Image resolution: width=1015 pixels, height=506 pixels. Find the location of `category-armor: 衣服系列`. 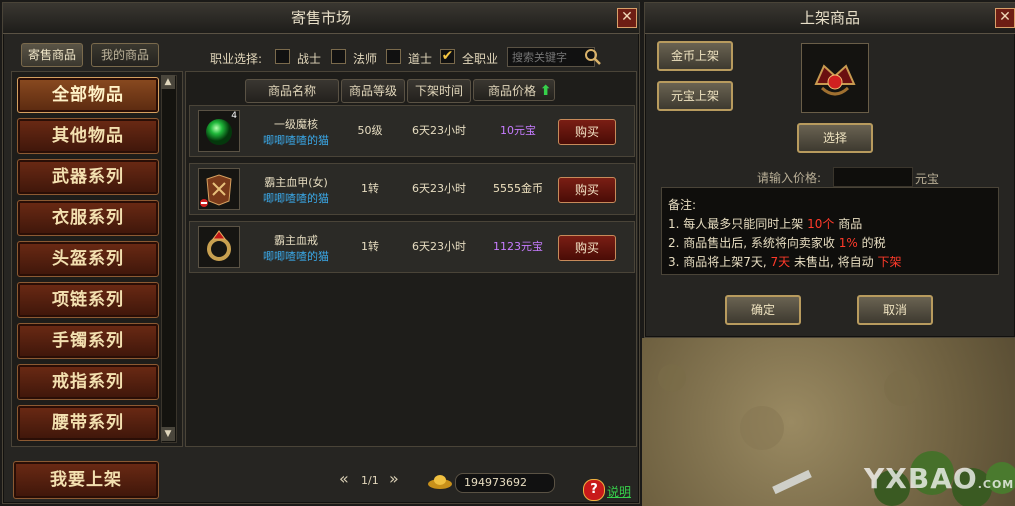

category-armor: 衣服系列 is located at coordinates (88, 218).